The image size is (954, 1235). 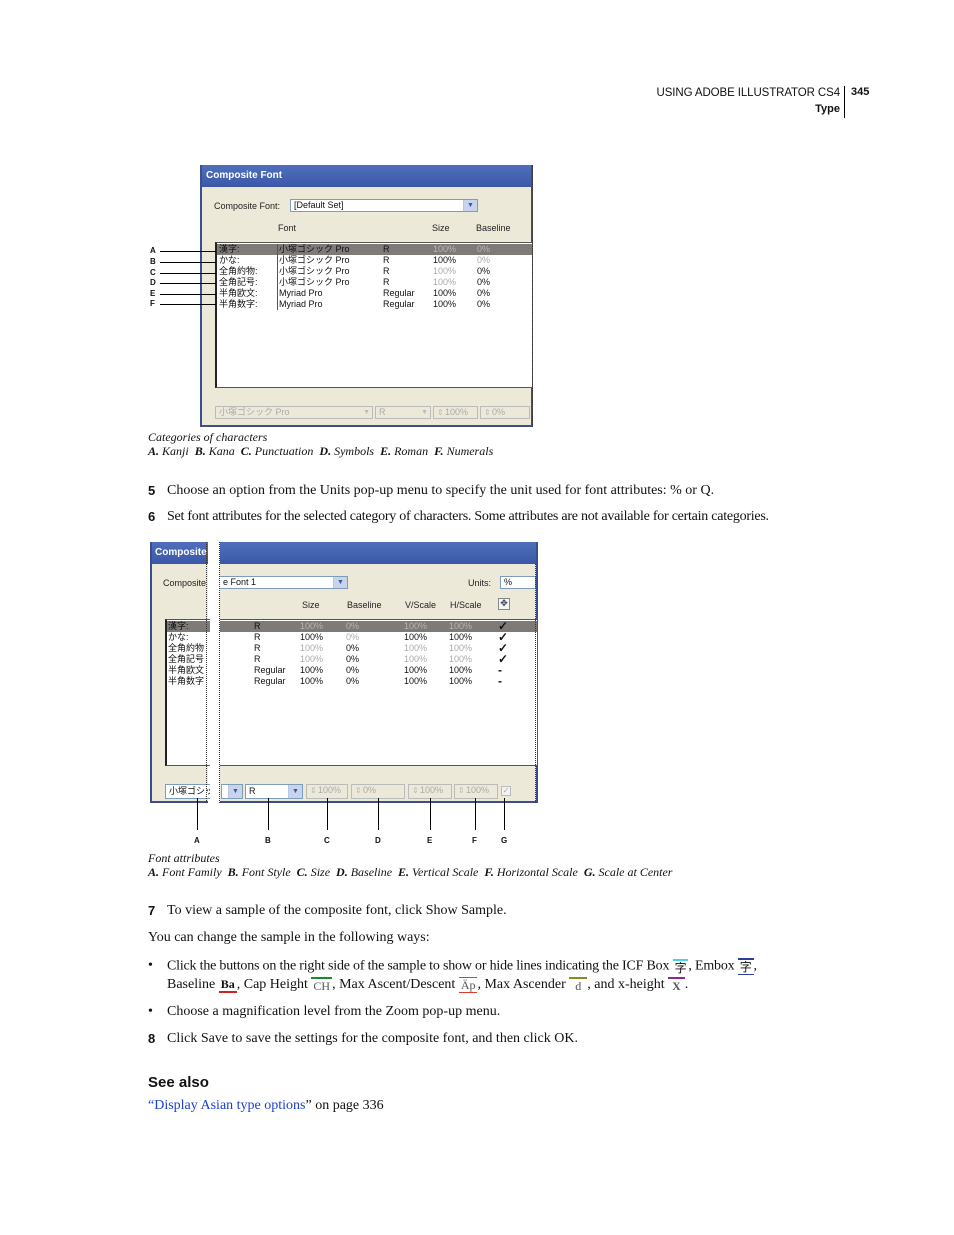 What do you see at coordinates (374, 249) in the screenshot?
I see `category-row: 漢字: 小塚ゴシック Pro R 100% 0%` at bounding box center [374, 249].